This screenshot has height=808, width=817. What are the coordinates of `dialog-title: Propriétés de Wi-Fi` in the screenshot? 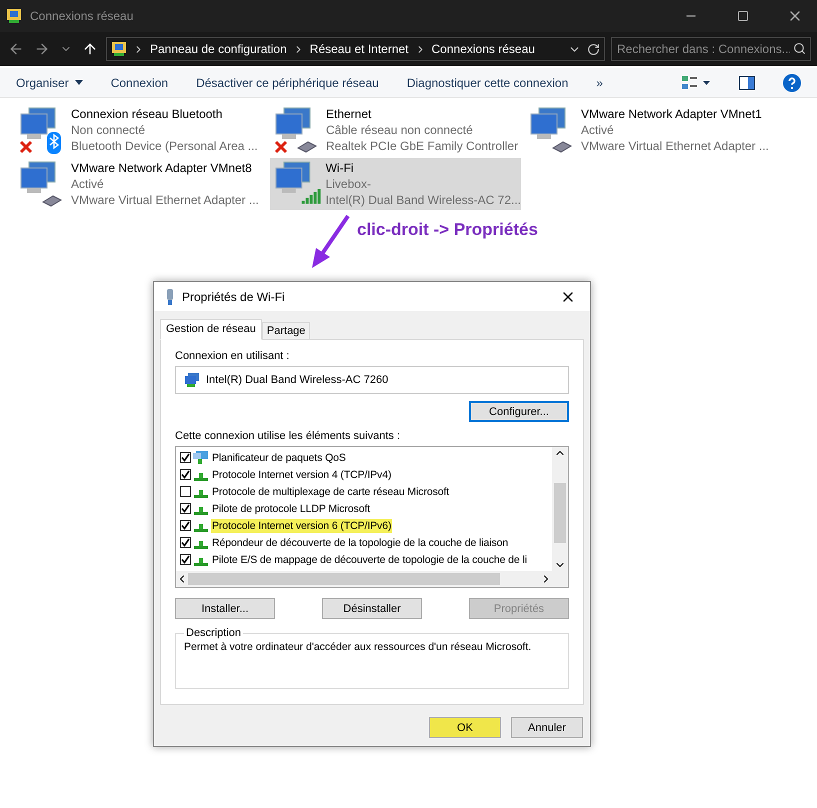 It's located at (234, 297).